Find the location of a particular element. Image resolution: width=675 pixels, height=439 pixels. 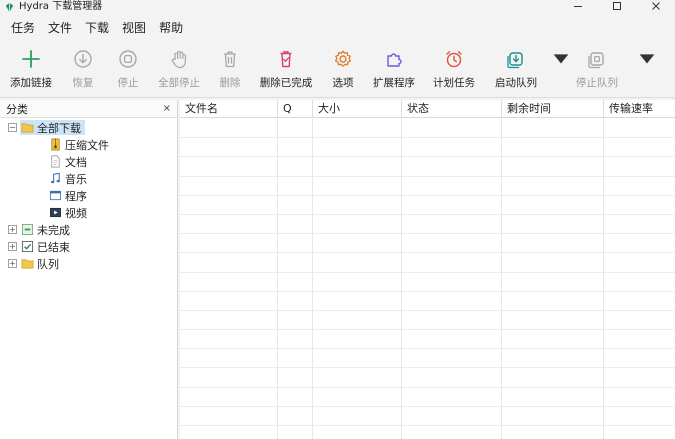

categories-header: 分类 × is located at coordinates (88, 109).